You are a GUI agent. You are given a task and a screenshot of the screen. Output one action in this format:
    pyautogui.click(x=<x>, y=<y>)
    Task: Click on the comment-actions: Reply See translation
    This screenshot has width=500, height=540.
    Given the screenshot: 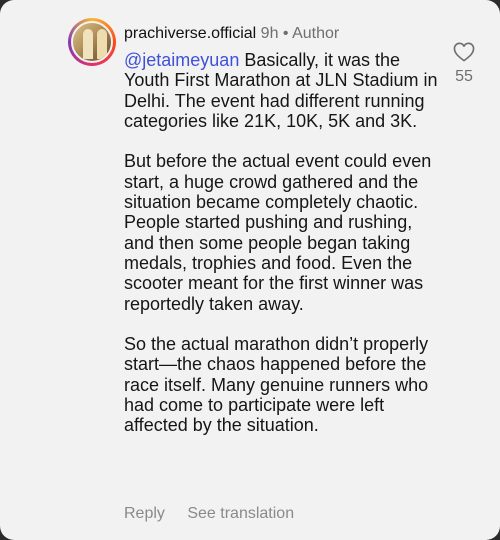 What is the action you would take?
    pyautogui.click(x=209, y=514)
    